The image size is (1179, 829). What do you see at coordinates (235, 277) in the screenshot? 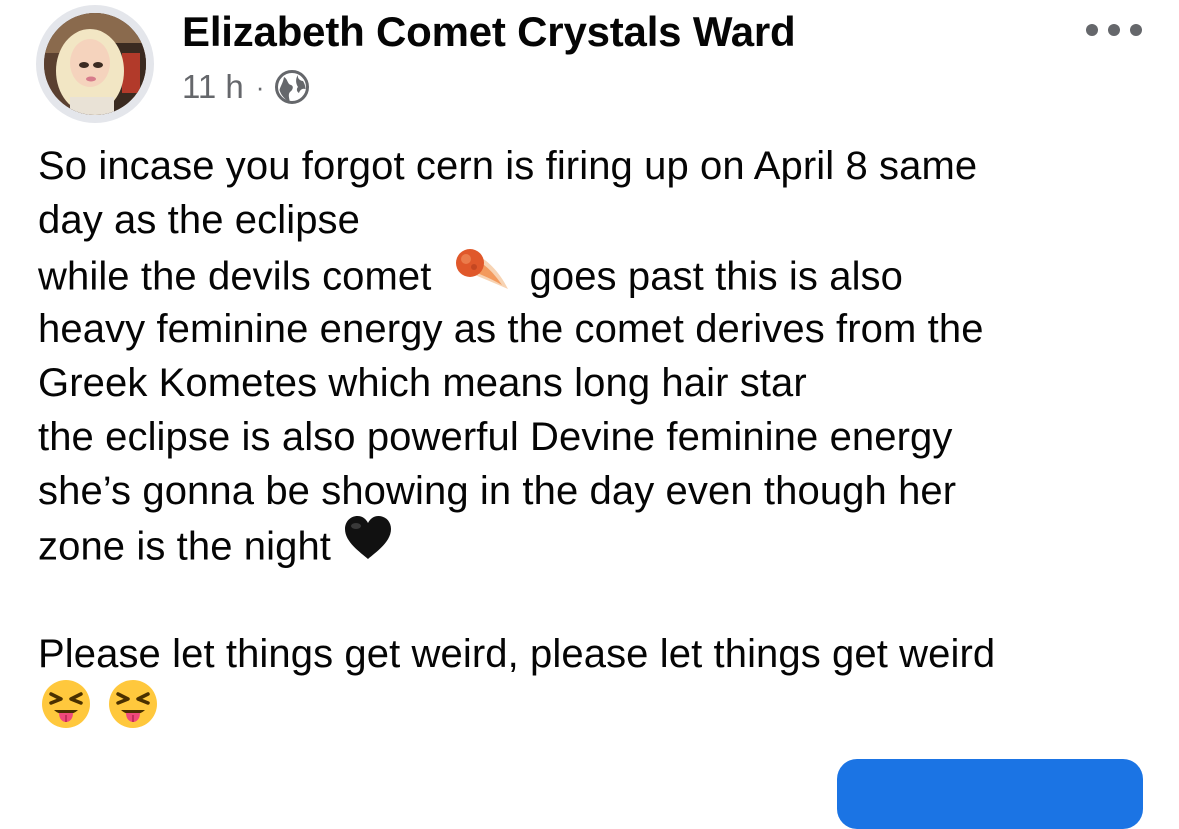
I see `post-text-segment: while the devils comet` at bounding box center [235, 277].